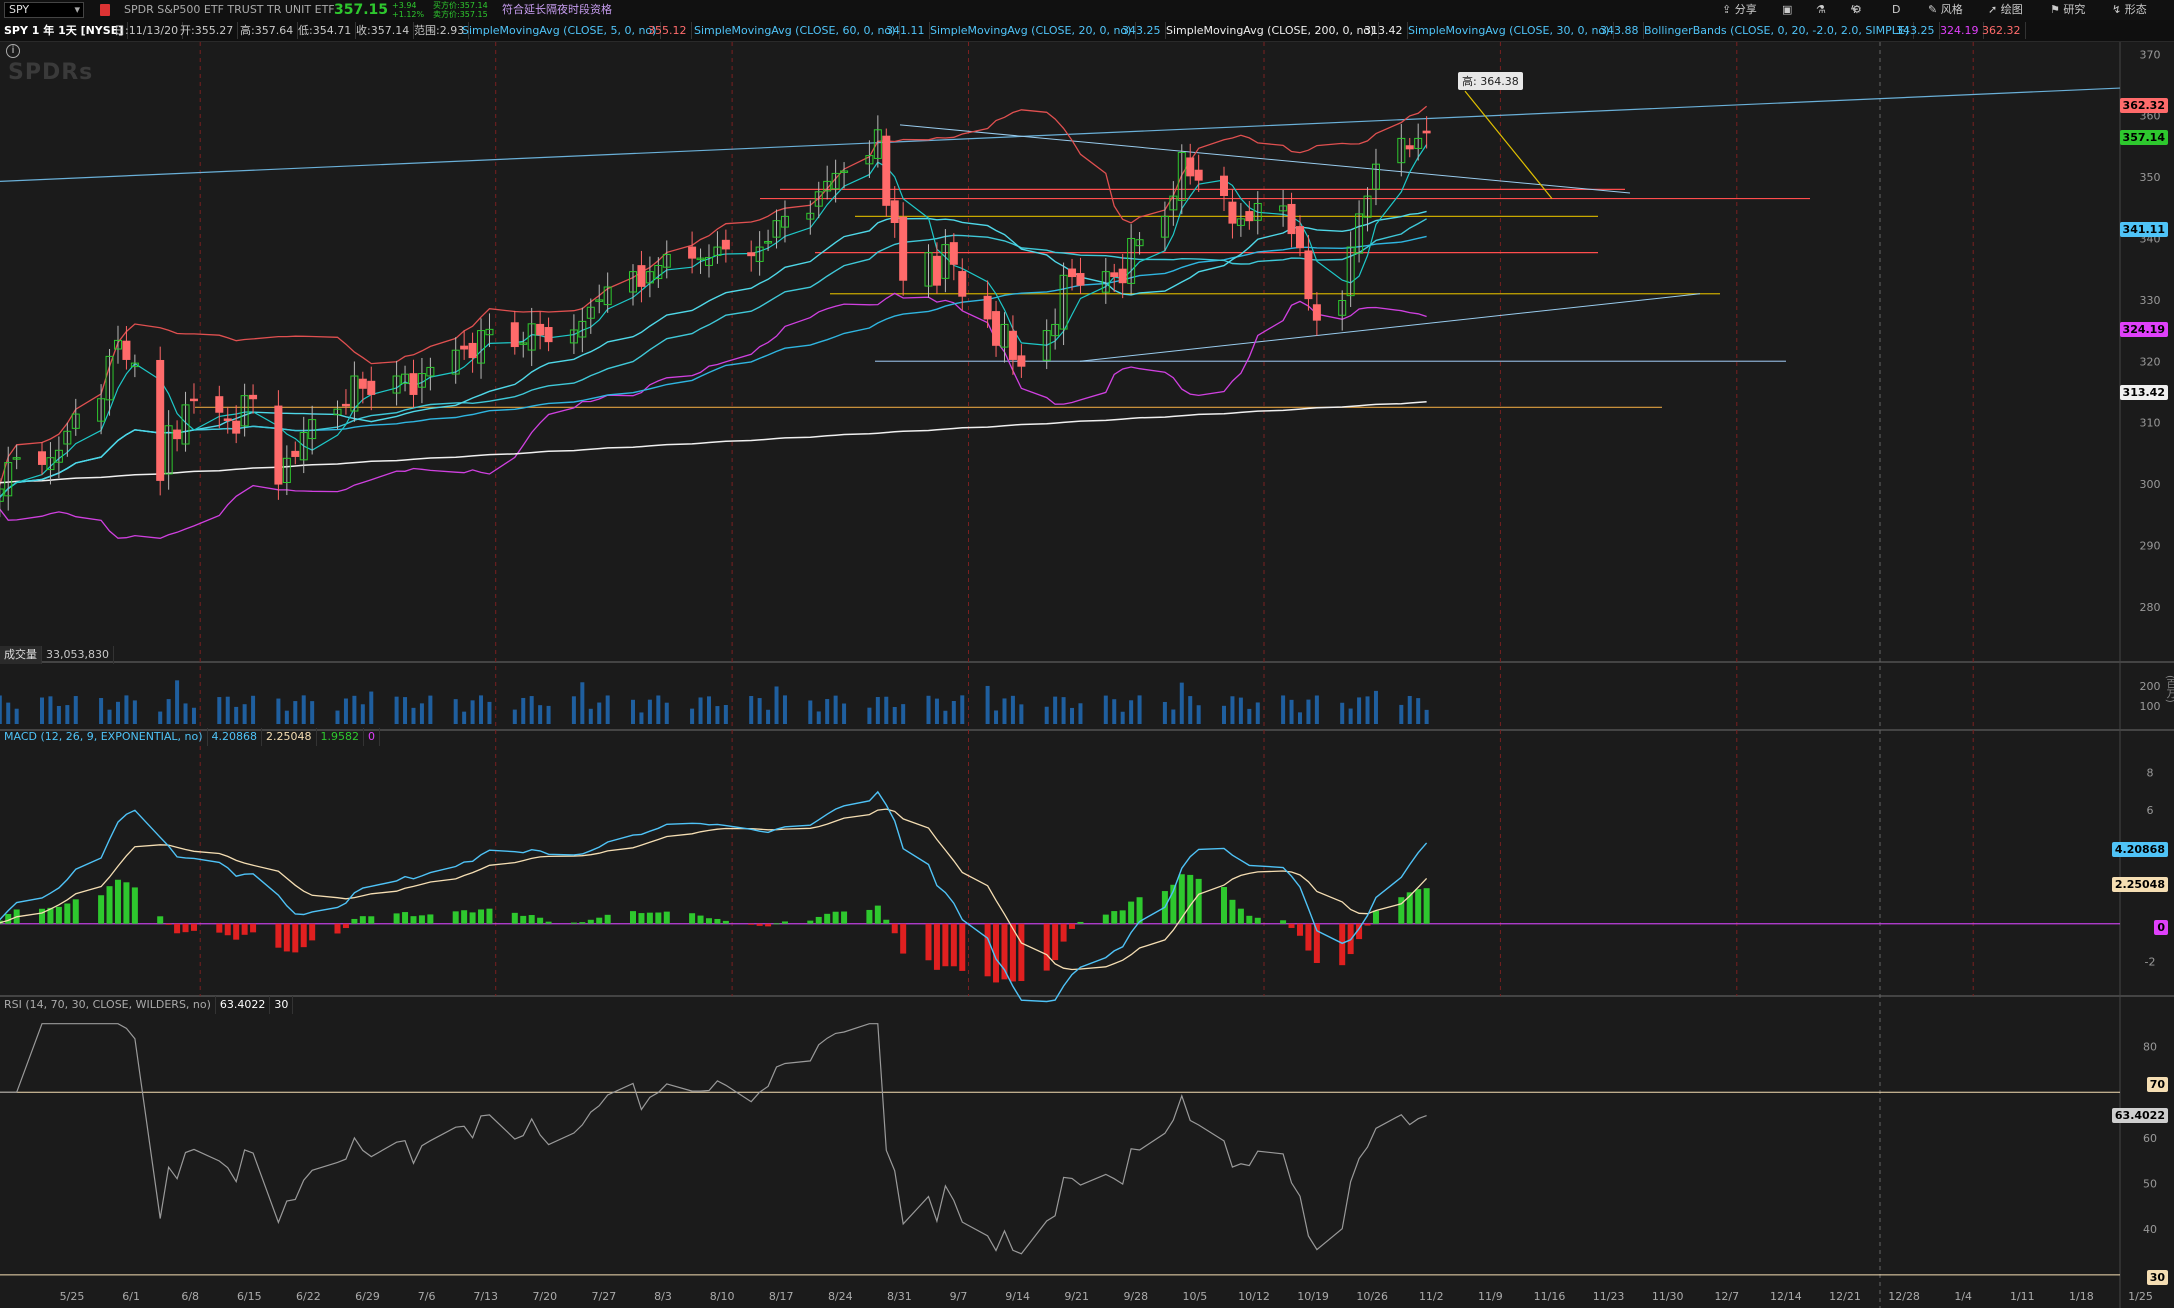 This screenshot has width=2174, height=1308. Describe the element at coordinates (1142, 30) in the screenshot. I see `study-sma20-value: 343.25` at that location.